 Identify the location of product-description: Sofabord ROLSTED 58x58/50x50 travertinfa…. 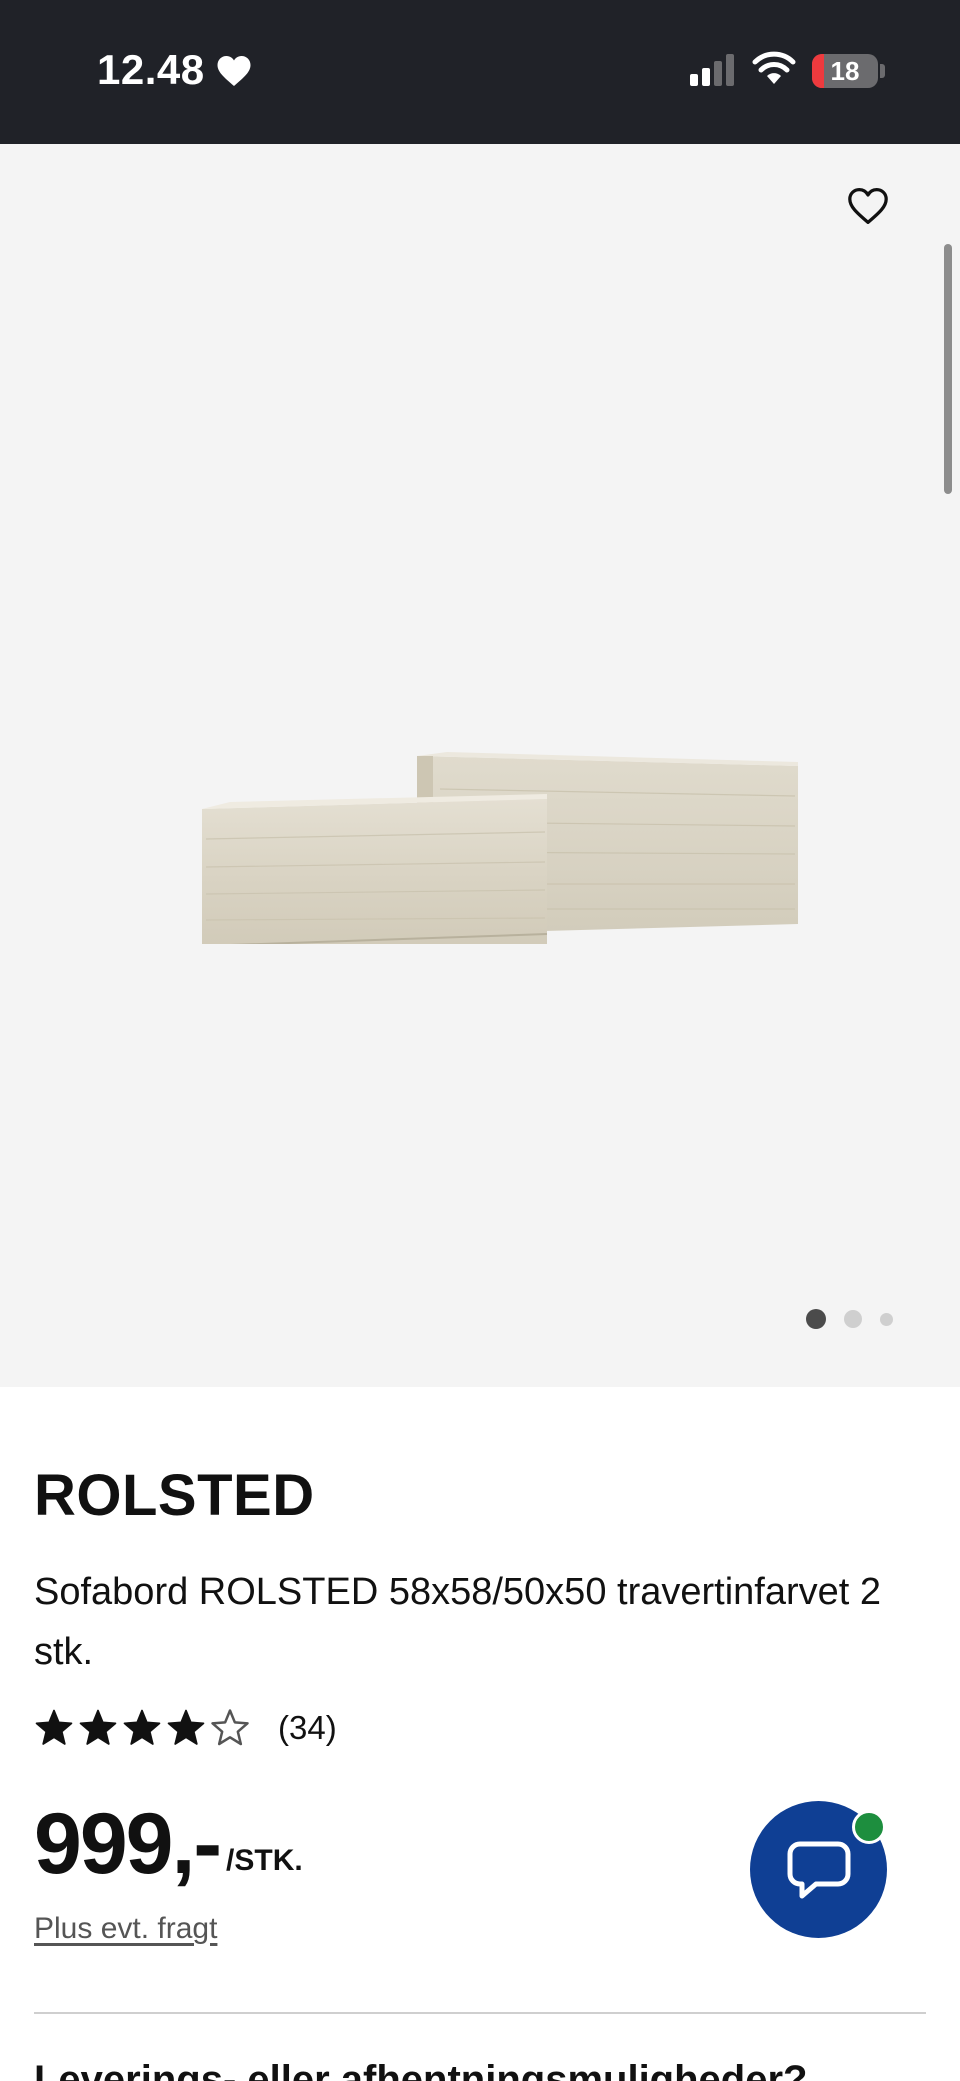
(458, 1622).